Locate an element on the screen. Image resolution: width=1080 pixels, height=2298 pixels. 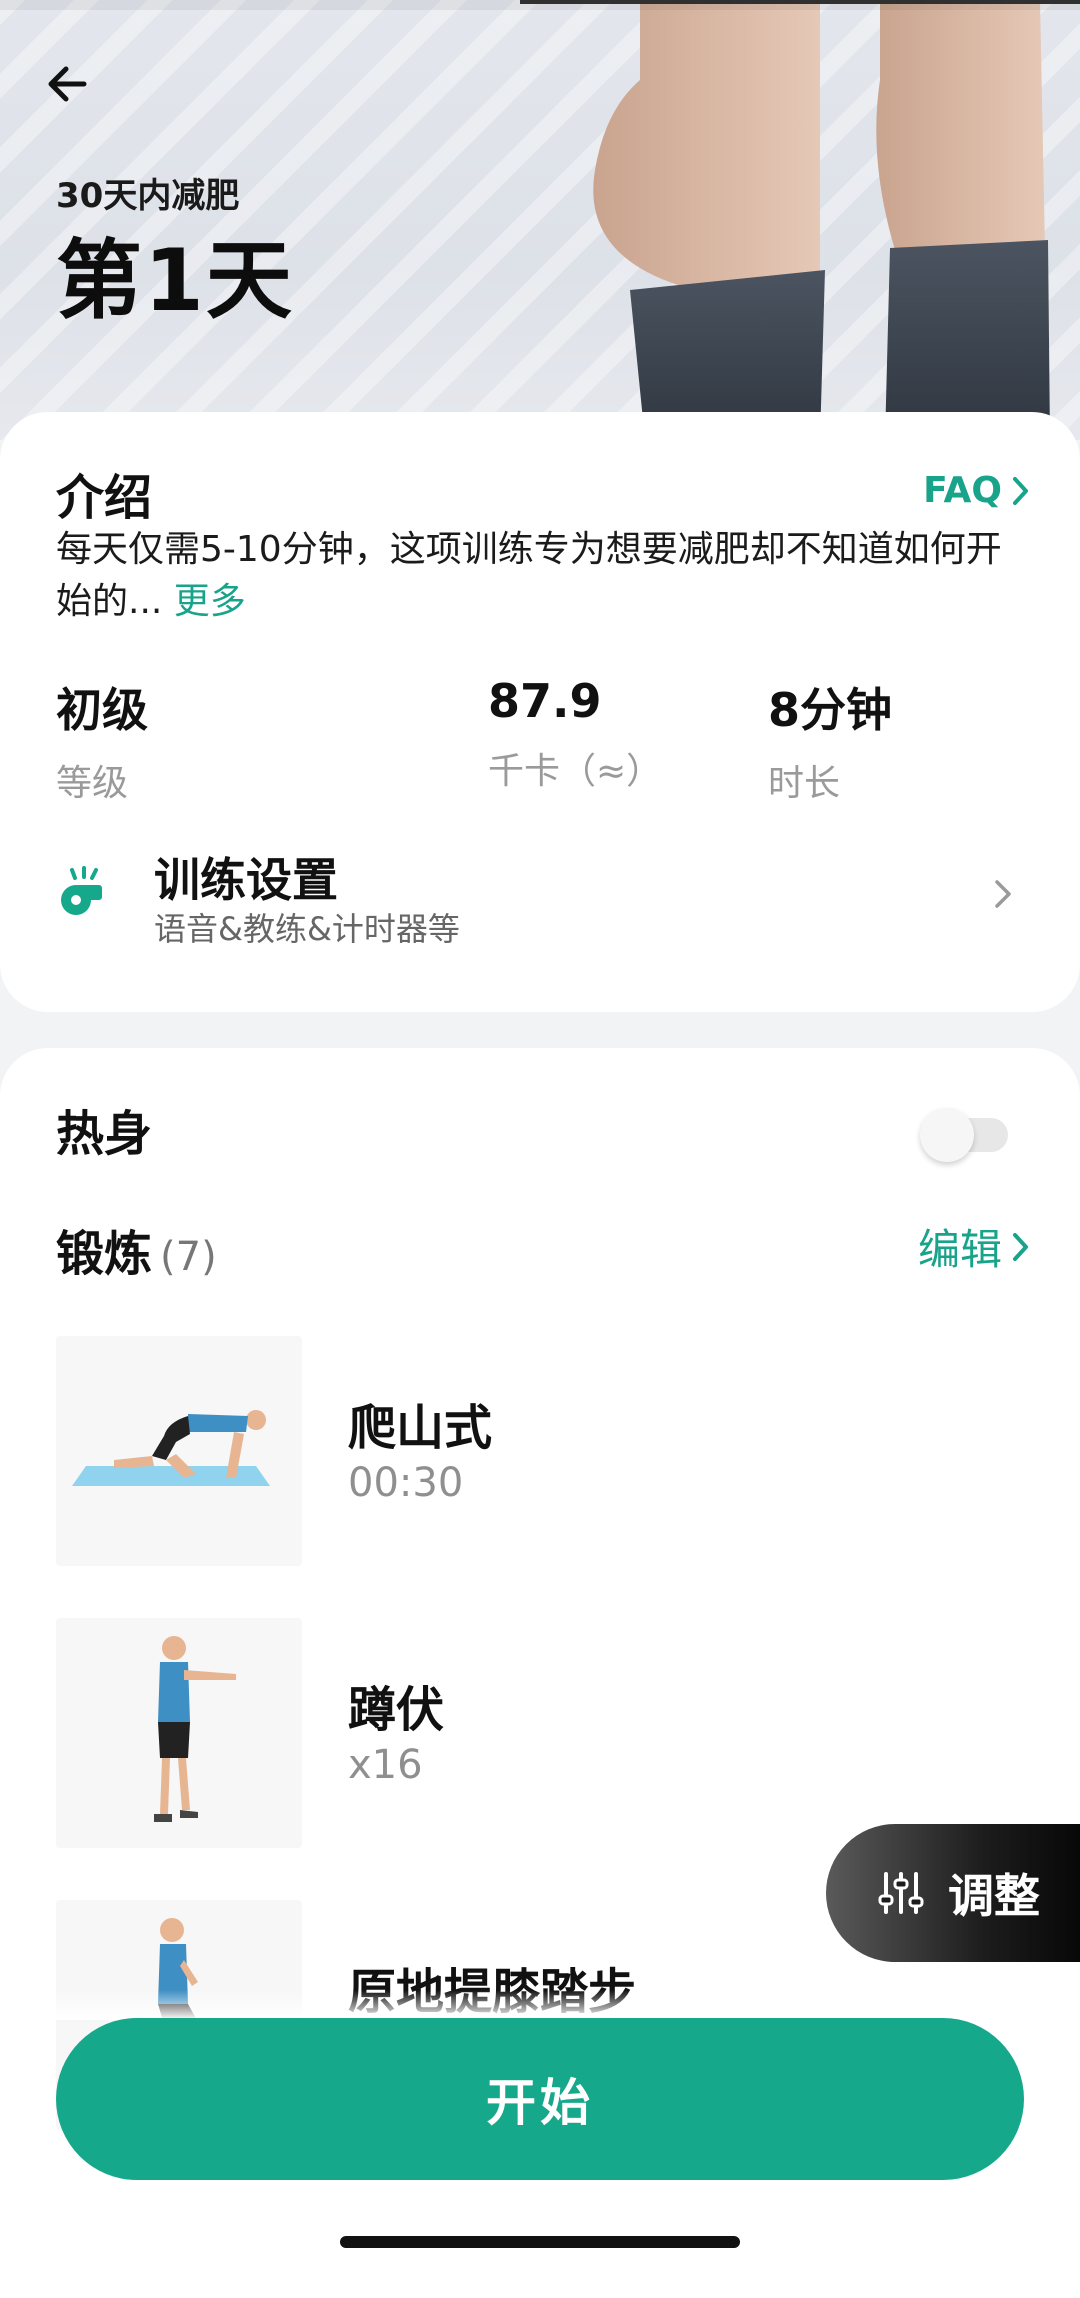
stat-label: 时长 is located at coordinates (804, 783).